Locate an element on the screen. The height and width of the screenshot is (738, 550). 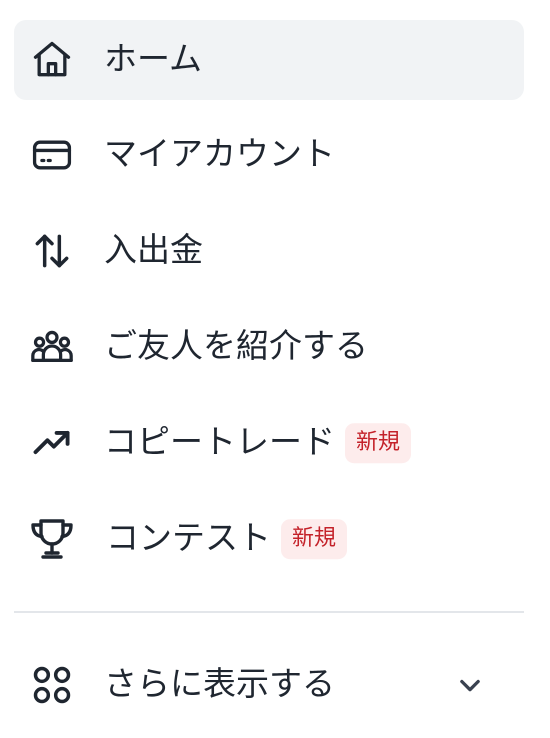
nav-item-label: ホーム is located at coordinates (153, 59).